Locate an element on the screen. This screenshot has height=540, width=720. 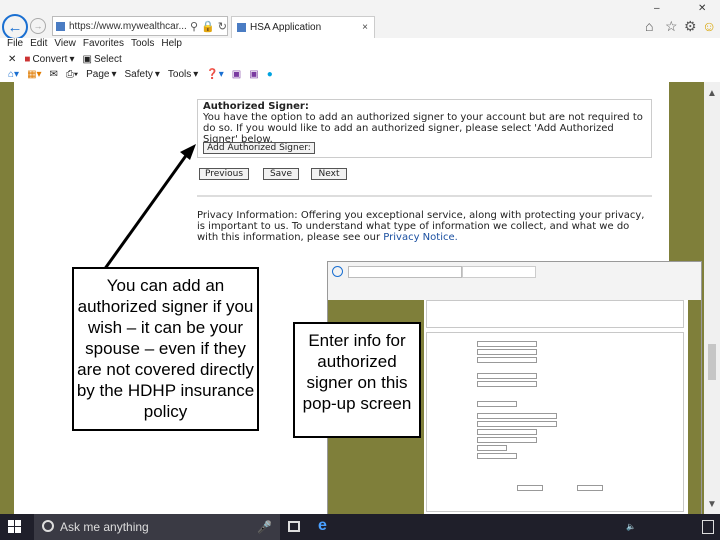
popup-right-border is located at coordinates (694, 413).